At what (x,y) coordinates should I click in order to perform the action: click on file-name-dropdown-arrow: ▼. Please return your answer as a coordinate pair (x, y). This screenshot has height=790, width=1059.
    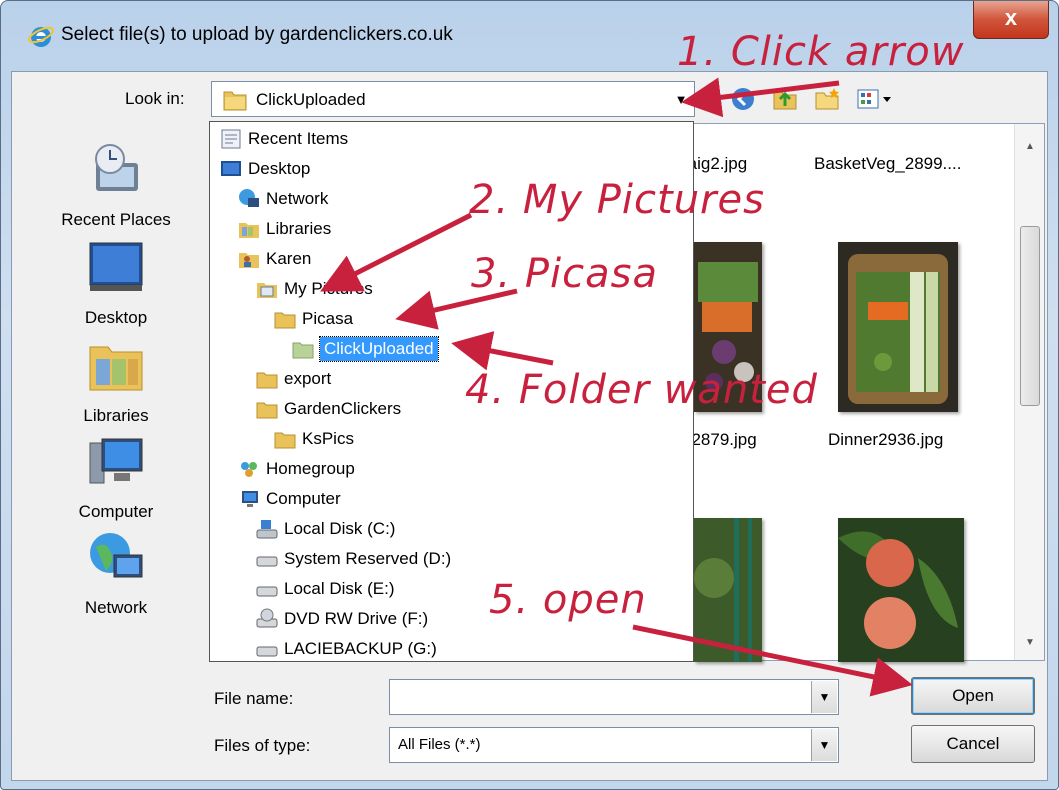
    Looking at the image, I should click on (824, 697).